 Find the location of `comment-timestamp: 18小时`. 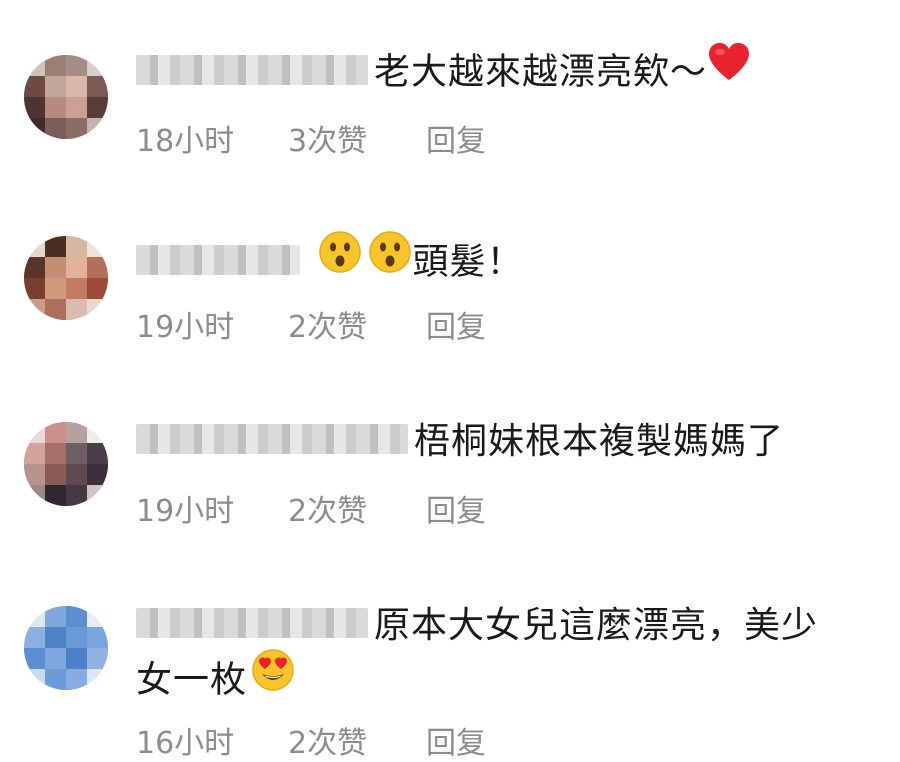

comment-timestamp: 18小时 is located at coordinates (185, 141).